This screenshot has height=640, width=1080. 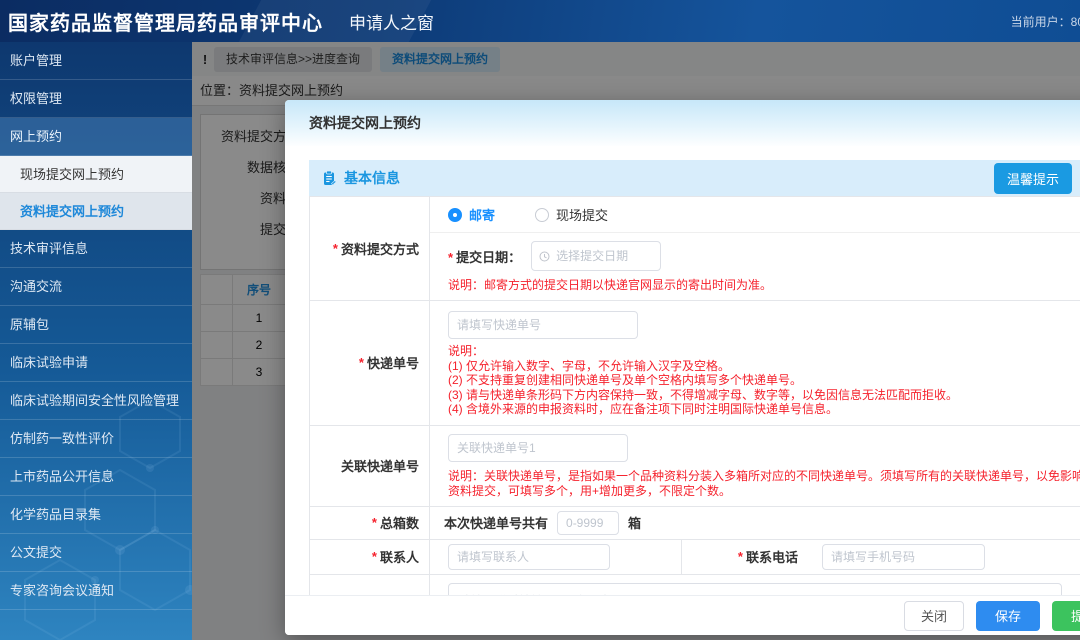 I want to click on sidebar-item-generic-consistency-evaluation: 仿制药一致性评价, so click(x=96, y=439).